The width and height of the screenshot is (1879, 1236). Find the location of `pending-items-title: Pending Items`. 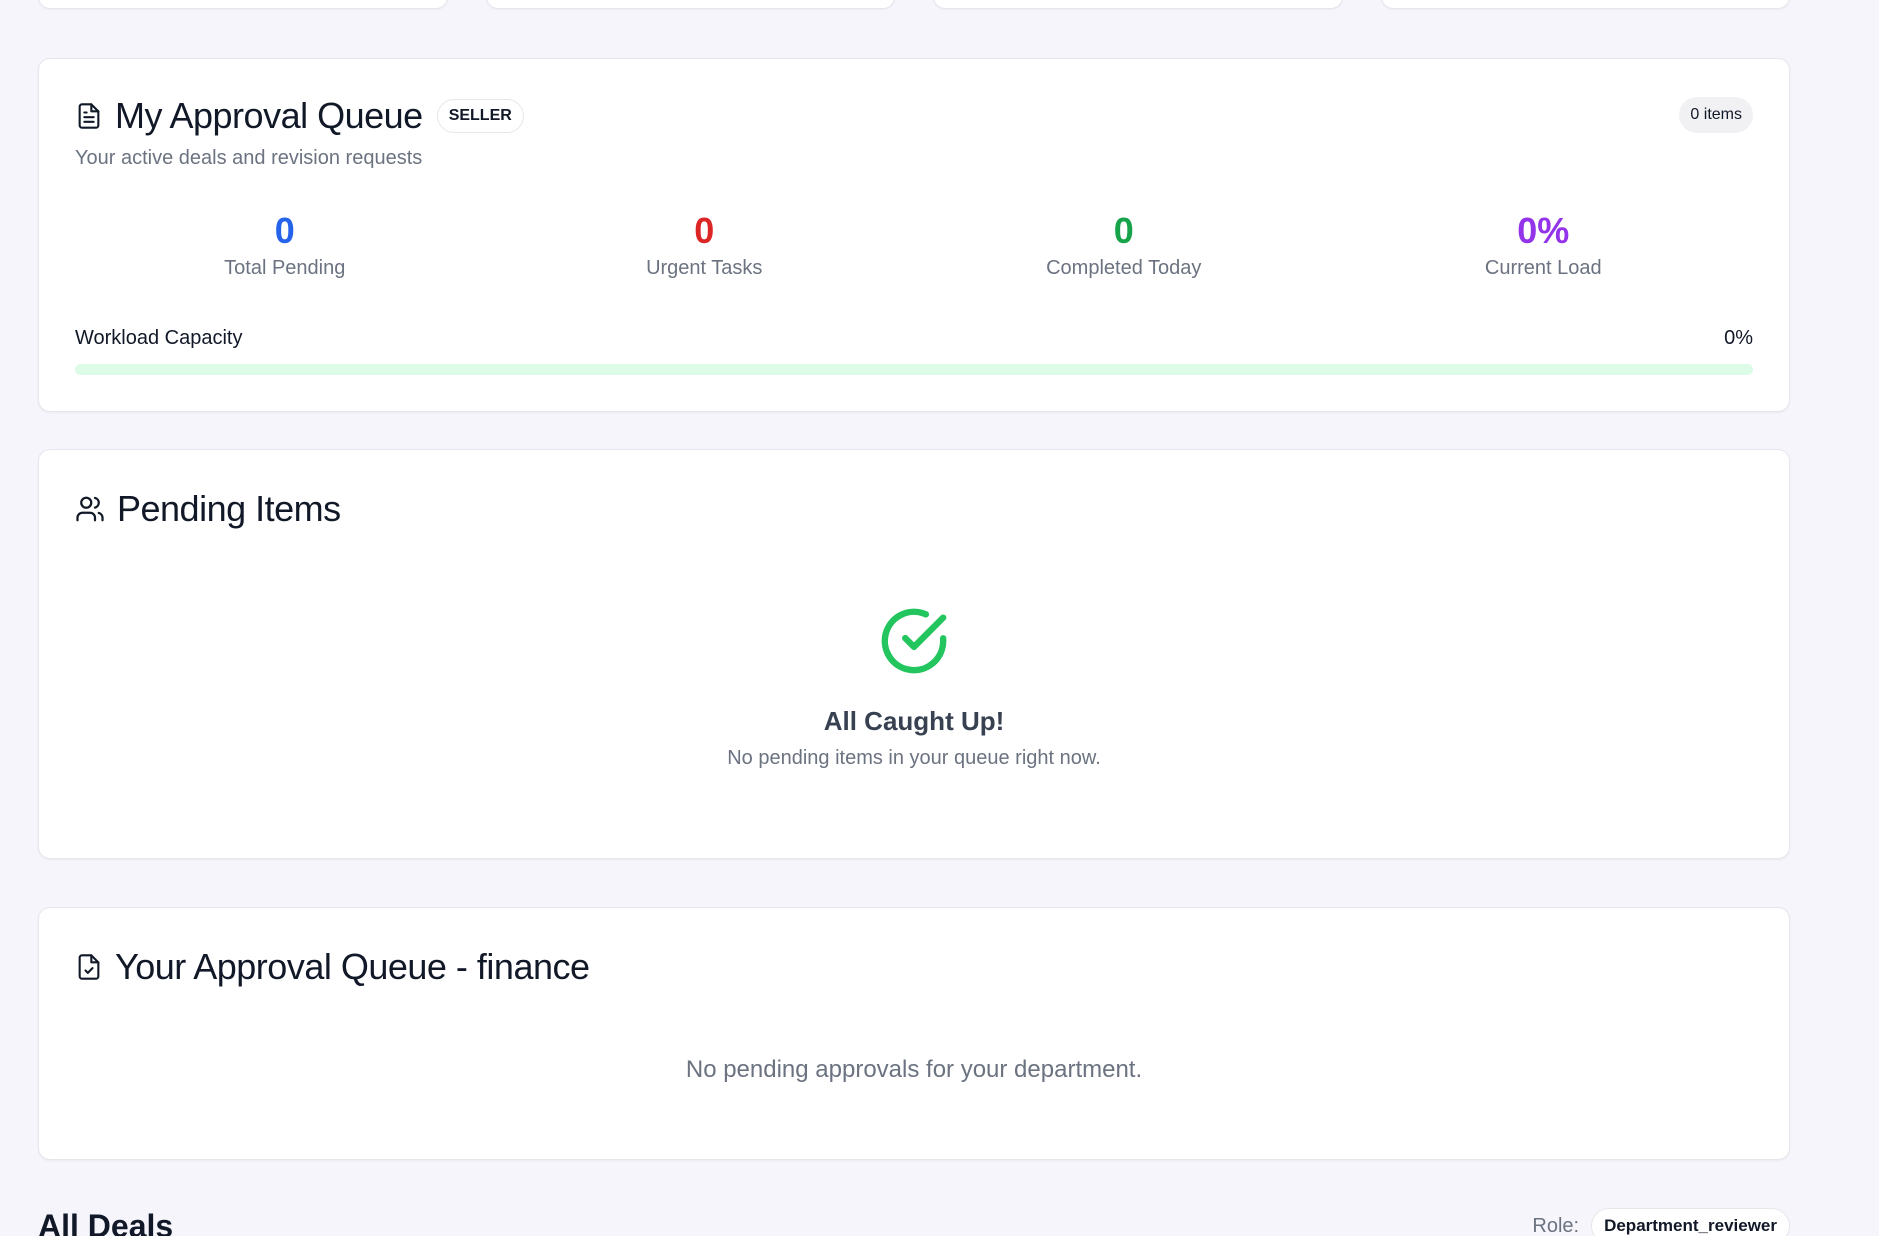

pending-items-title: Pending Items is located at coordinates (229, 508).